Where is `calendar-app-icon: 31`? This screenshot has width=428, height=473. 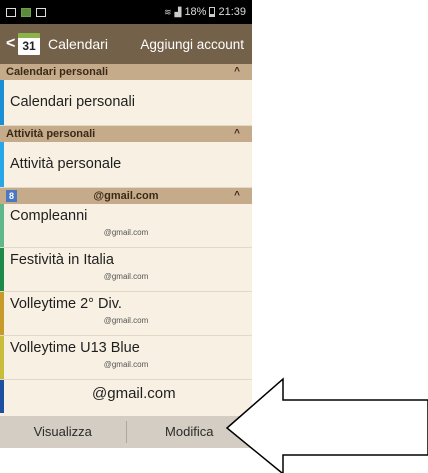
calendar-app-icon: 31 is located at coordinates (29, 44).